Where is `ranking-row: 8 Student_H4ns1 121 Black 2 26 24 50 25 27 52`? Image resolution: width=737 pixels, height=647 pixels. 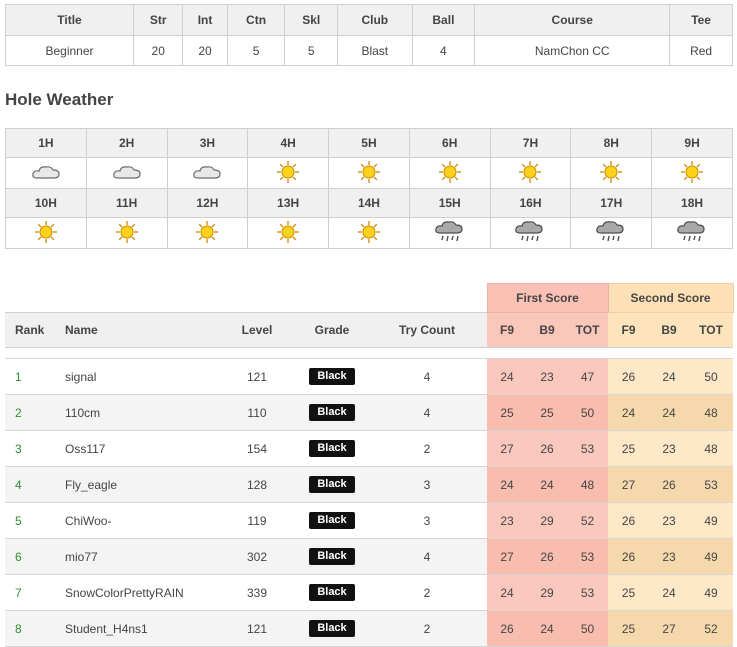
ranking-row: 8 Student_H4ns1 121 Black 2 26 24 50 25 27 52 is located at coordinates (369, 628).